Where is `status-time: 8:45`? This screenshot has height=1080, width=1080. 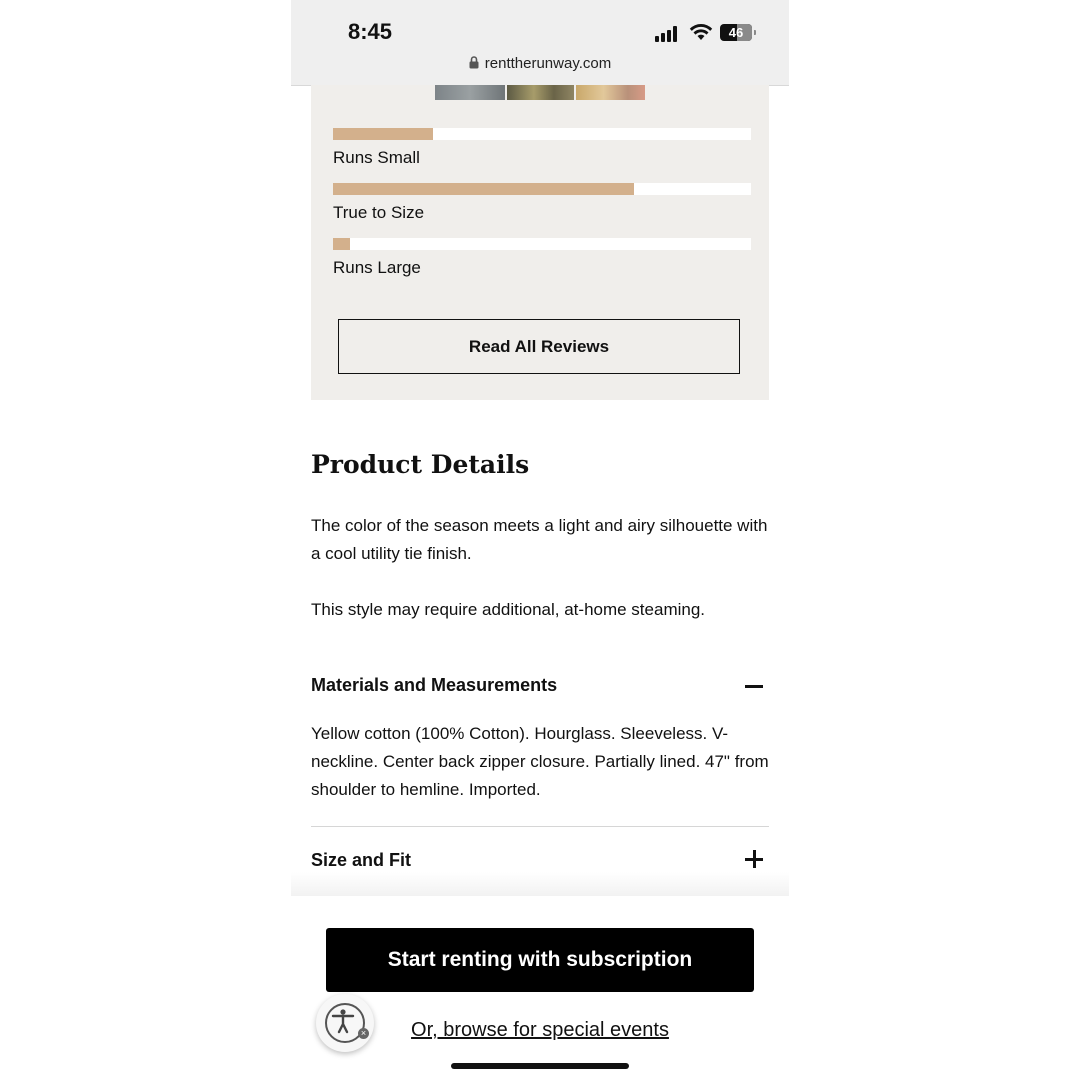
status-time: 8:45 is located at coordinates (370, 31).